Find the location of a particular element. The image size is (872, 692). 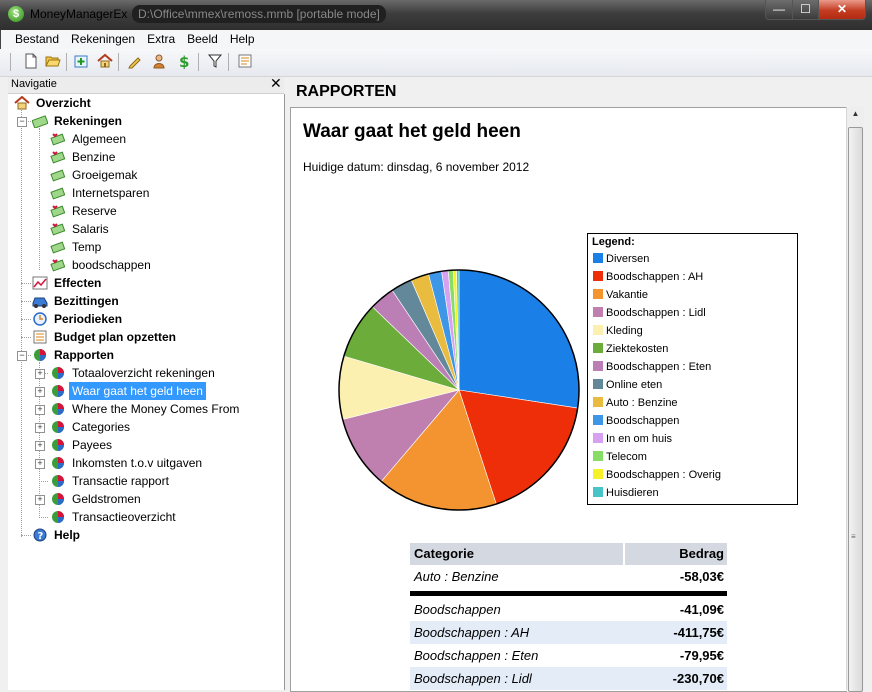

table-row: Boodschappen : Eten -79,95€ is located at coordinates (569, 655).